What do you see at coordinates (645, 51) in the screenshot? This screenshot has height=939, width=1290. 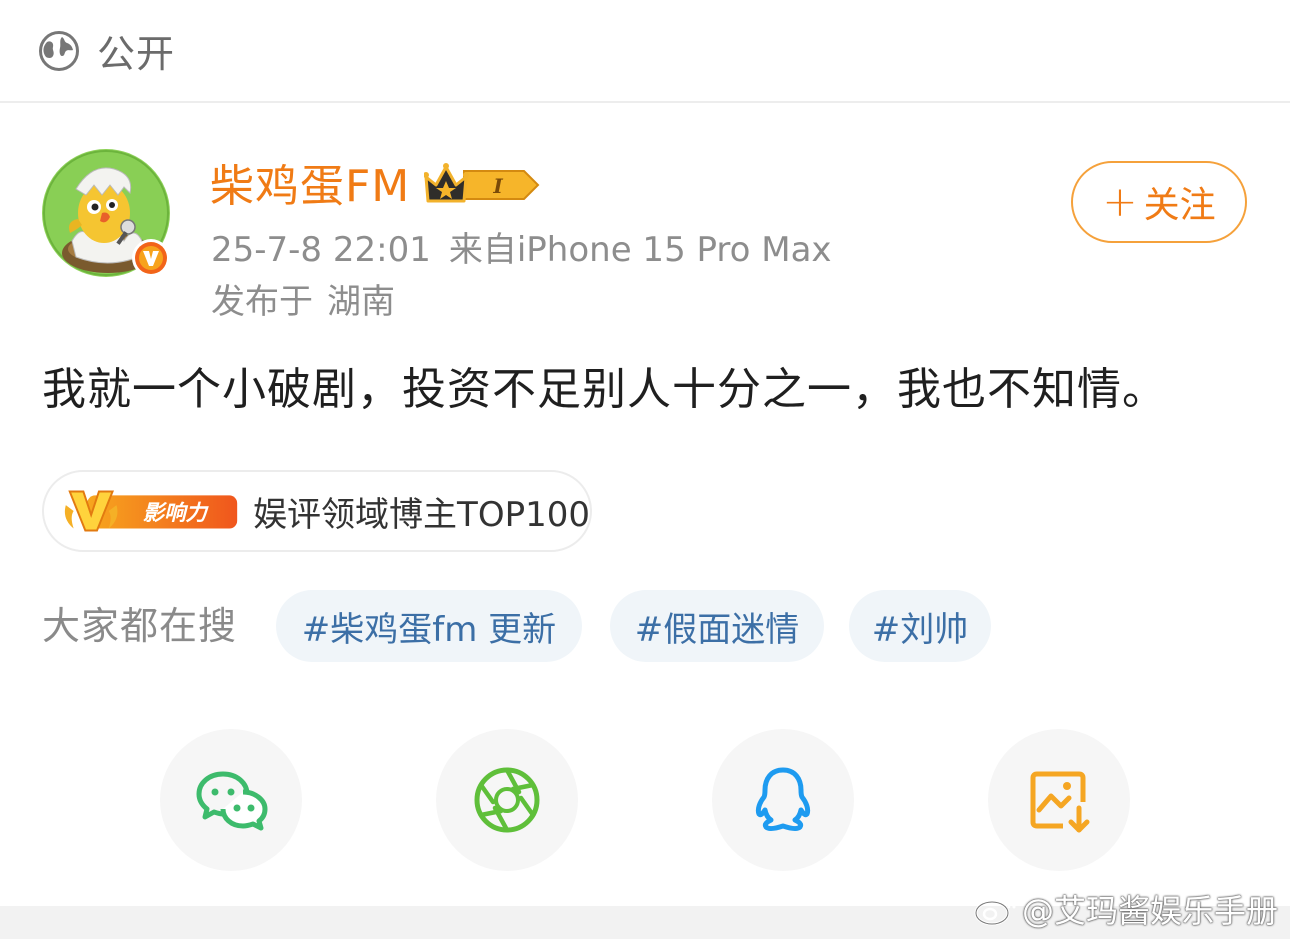 I see `visibility-bar: 公开` at bounding box center [645, 51].